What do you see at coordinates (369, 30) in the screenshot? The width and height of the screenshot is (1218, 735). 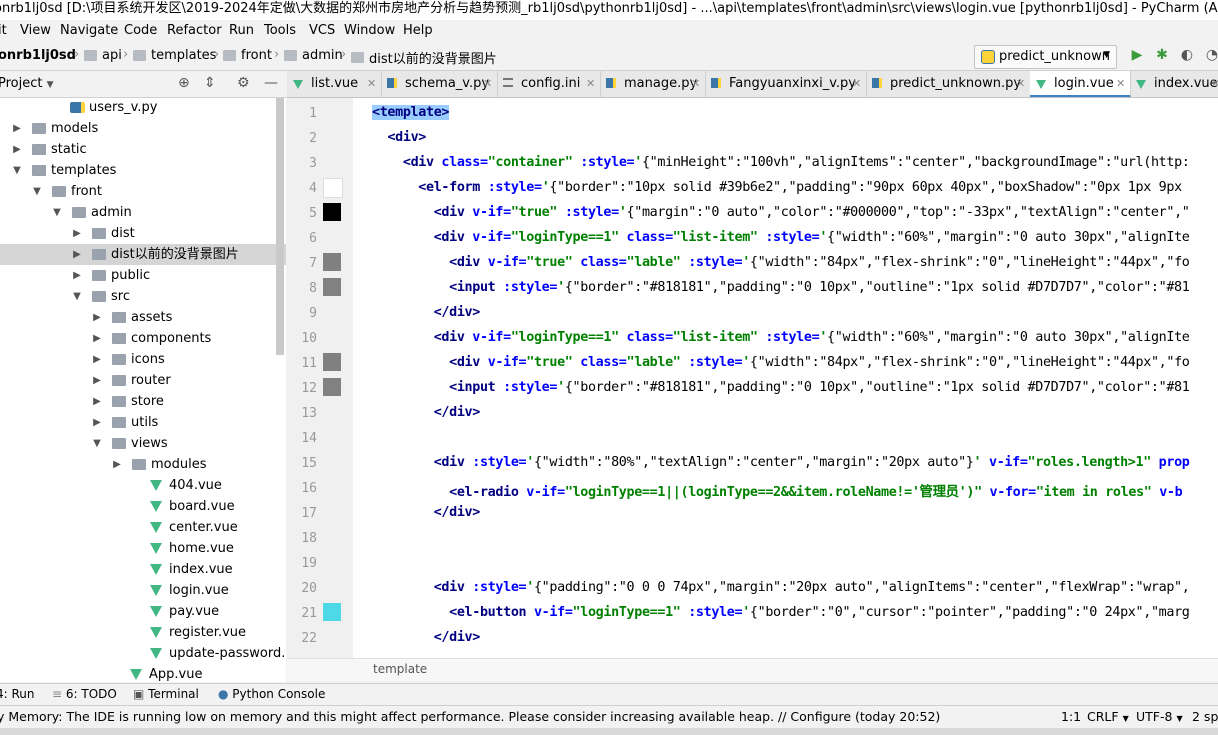 I see `menu-window: Window` at bounding box center [369, 30].